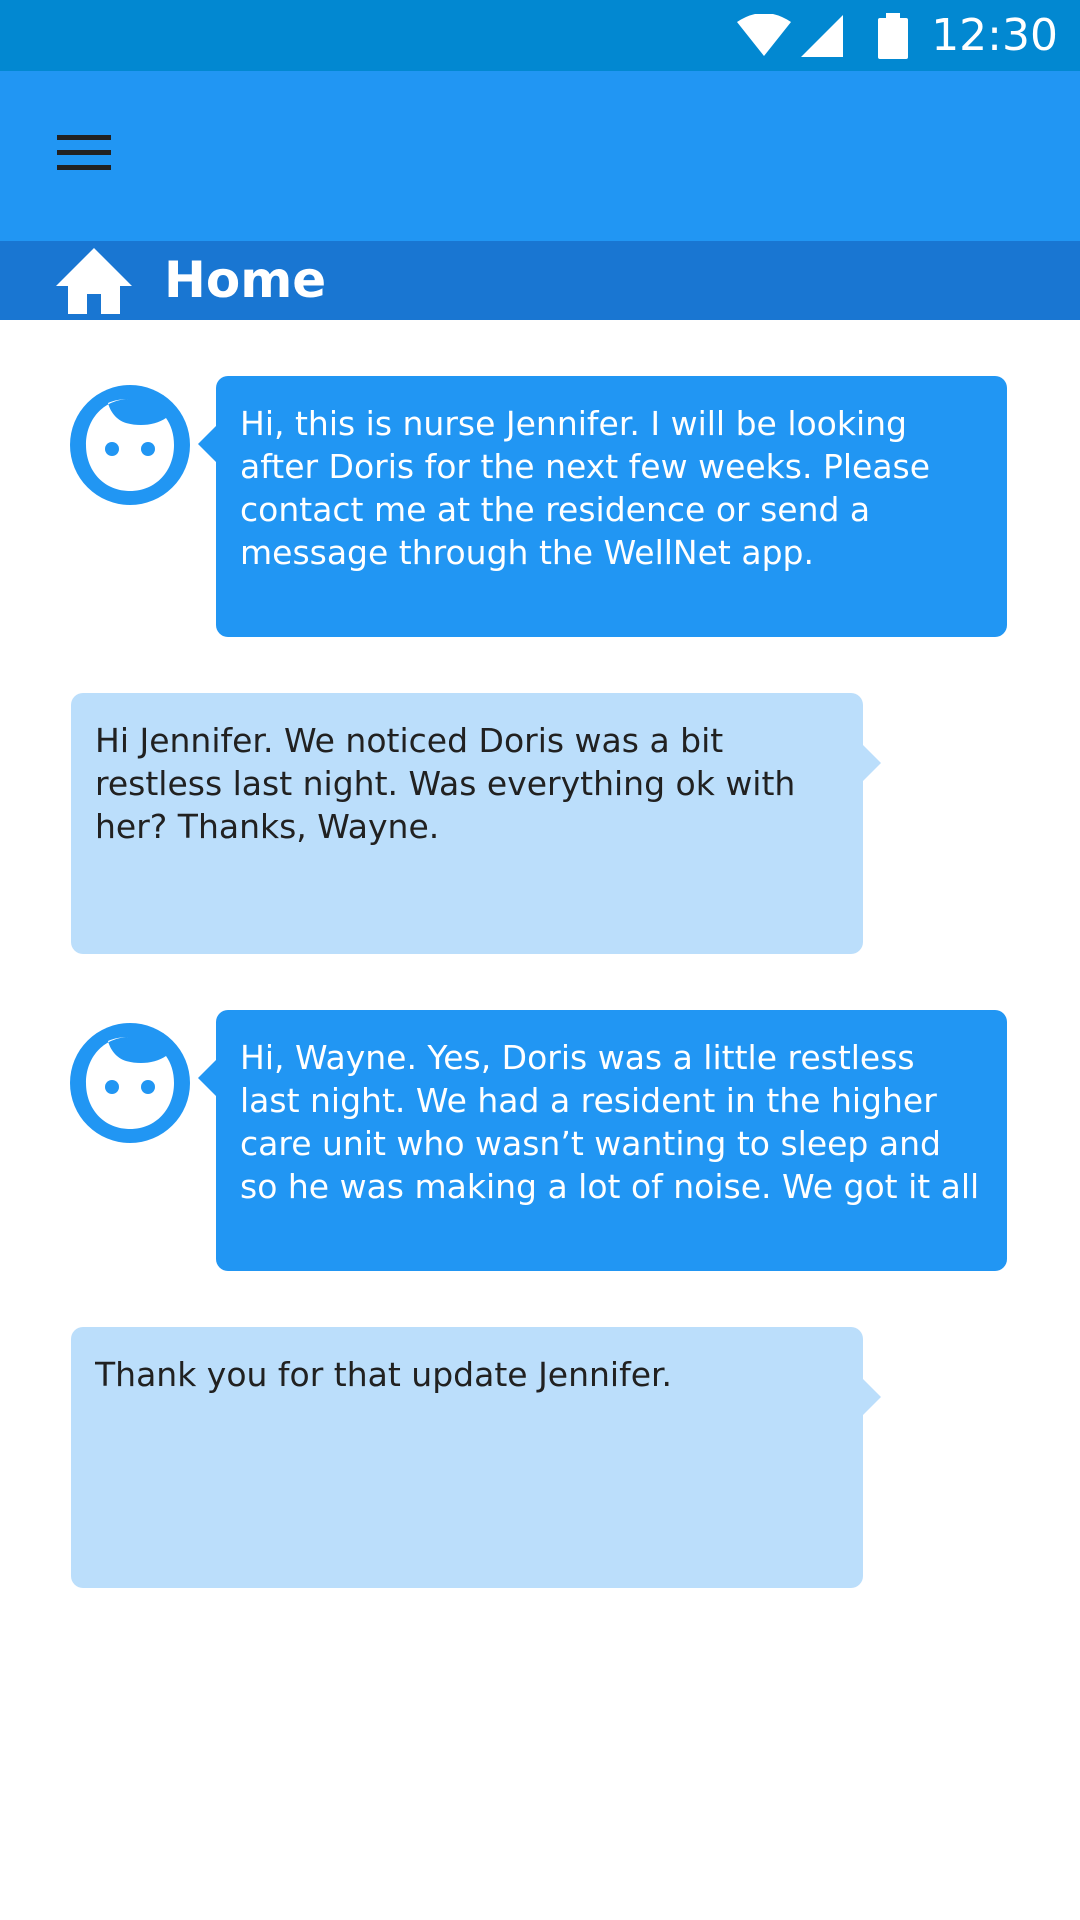 This screenshot has width=1080, height=1920. What do you see at coordinates (245, 280) in the screenshot?
I see `page-title: Home` at bounding box center [245, 280].